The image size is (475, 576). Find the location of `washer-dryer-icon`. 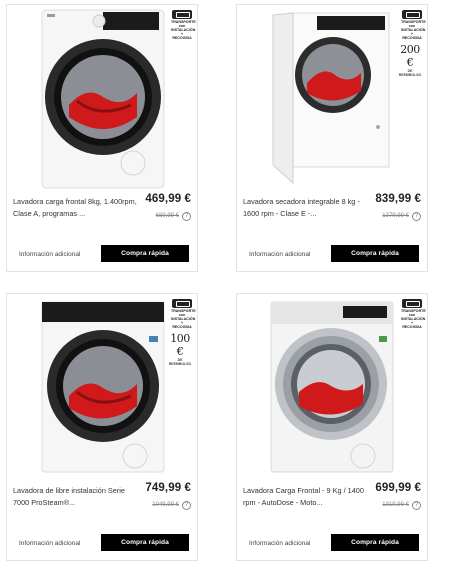

washer-dryer-icon is located at coordinates (331, 98).